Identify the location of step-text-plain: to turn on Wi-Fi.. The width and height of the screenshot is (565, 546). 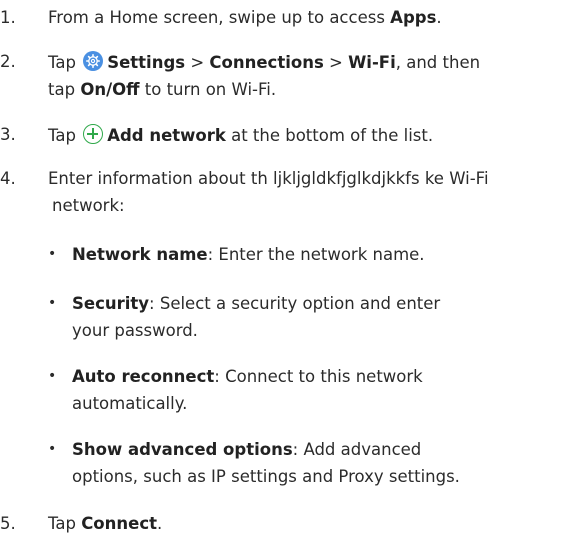
(208, 89).